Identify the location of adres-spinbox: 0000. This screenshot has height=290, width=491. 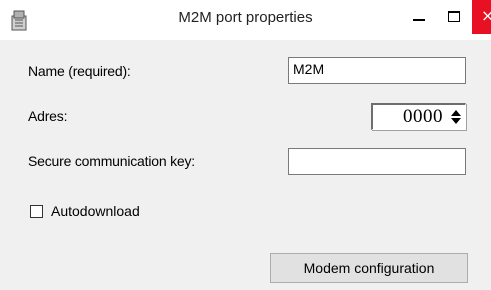
(418, 116).